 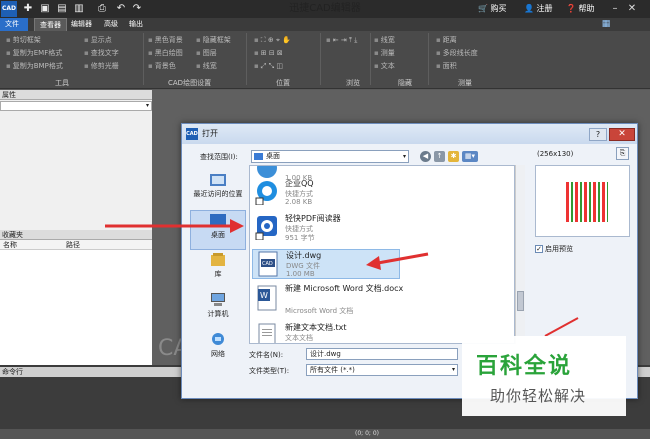 I want to click on baike-title: 百科全说, so click(x=524, y=366).